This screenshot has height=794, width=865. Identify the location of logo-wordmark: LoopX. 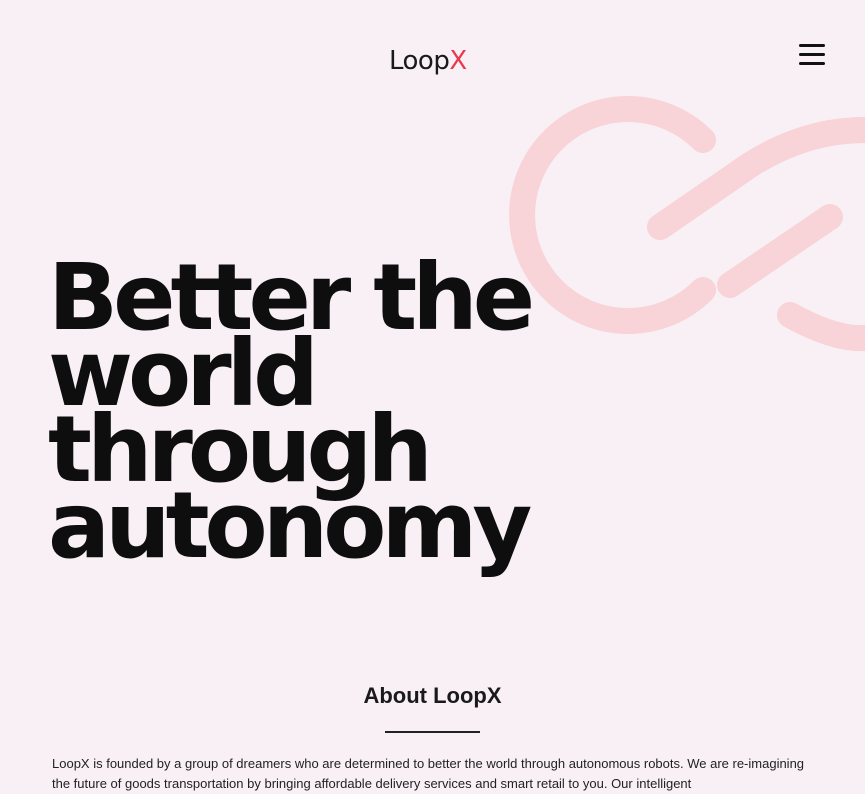
(428, 61).